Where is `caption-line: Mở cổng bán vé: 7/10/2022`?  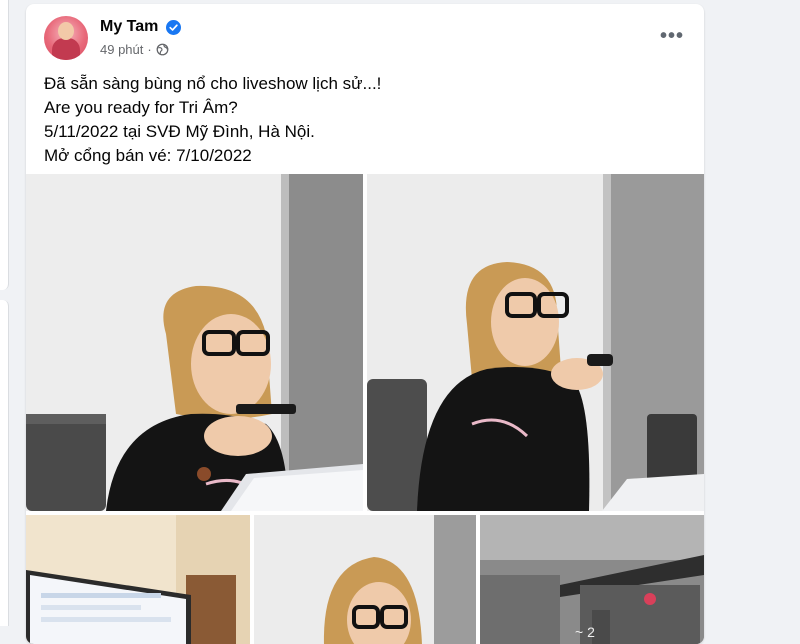
caption-line: Mở cổng bán vé: 7/10/2022 is located at coordinates (148, 155).